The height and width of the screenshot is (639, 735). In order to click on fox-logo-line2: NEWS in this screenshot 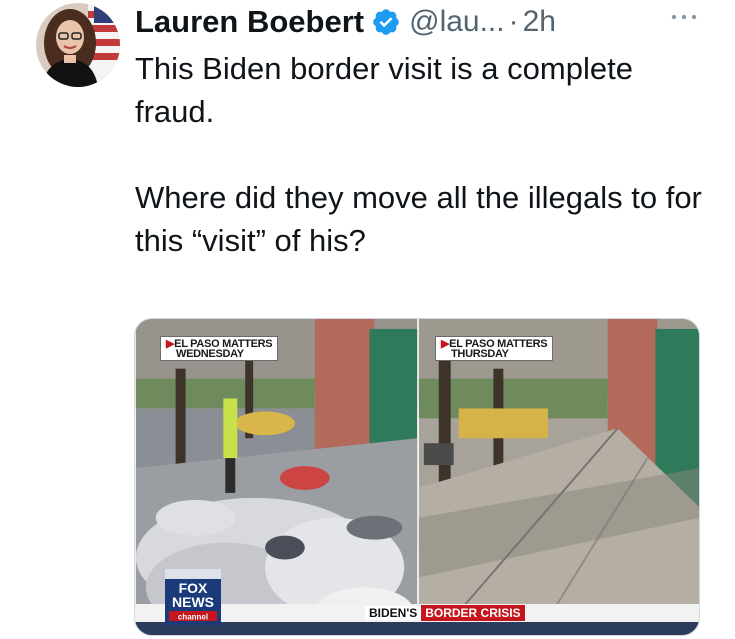, I will do `click(193, 602)`.